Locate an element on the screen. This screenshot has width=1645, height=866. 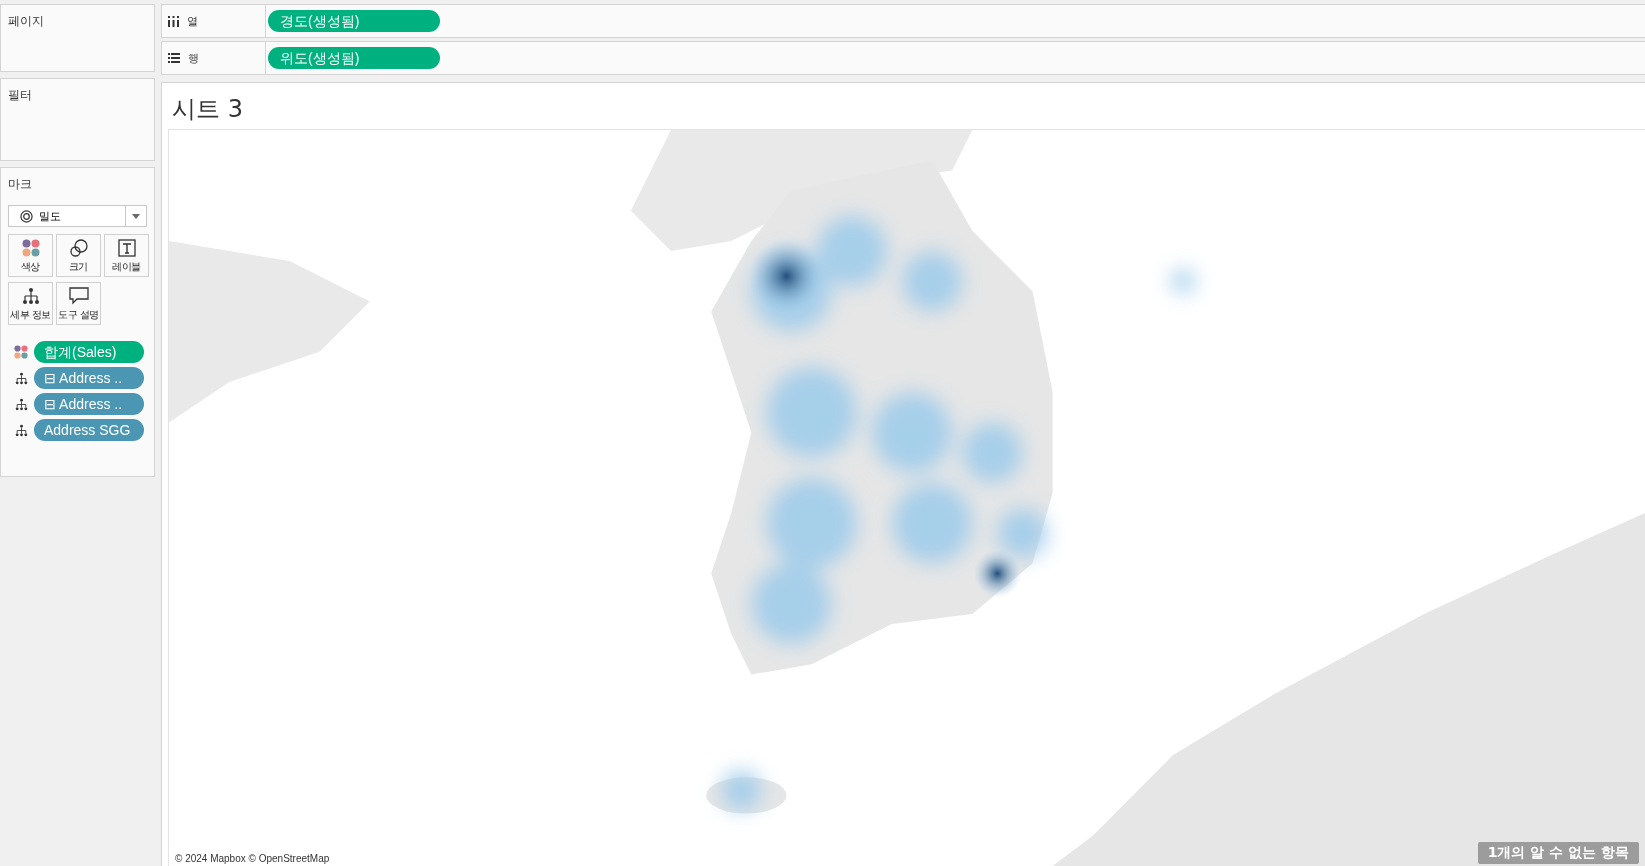
card-title: 페이지 is located at coordinates (26, 21).